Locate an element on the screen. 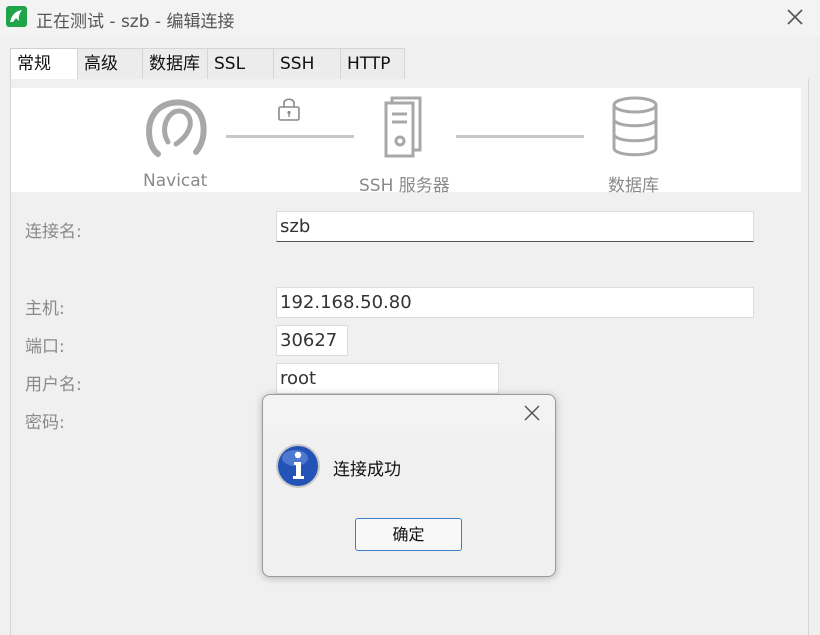 The width and height of the screenshot is (820, 635). password-label: 密码: is located at coordinates (45, 423).